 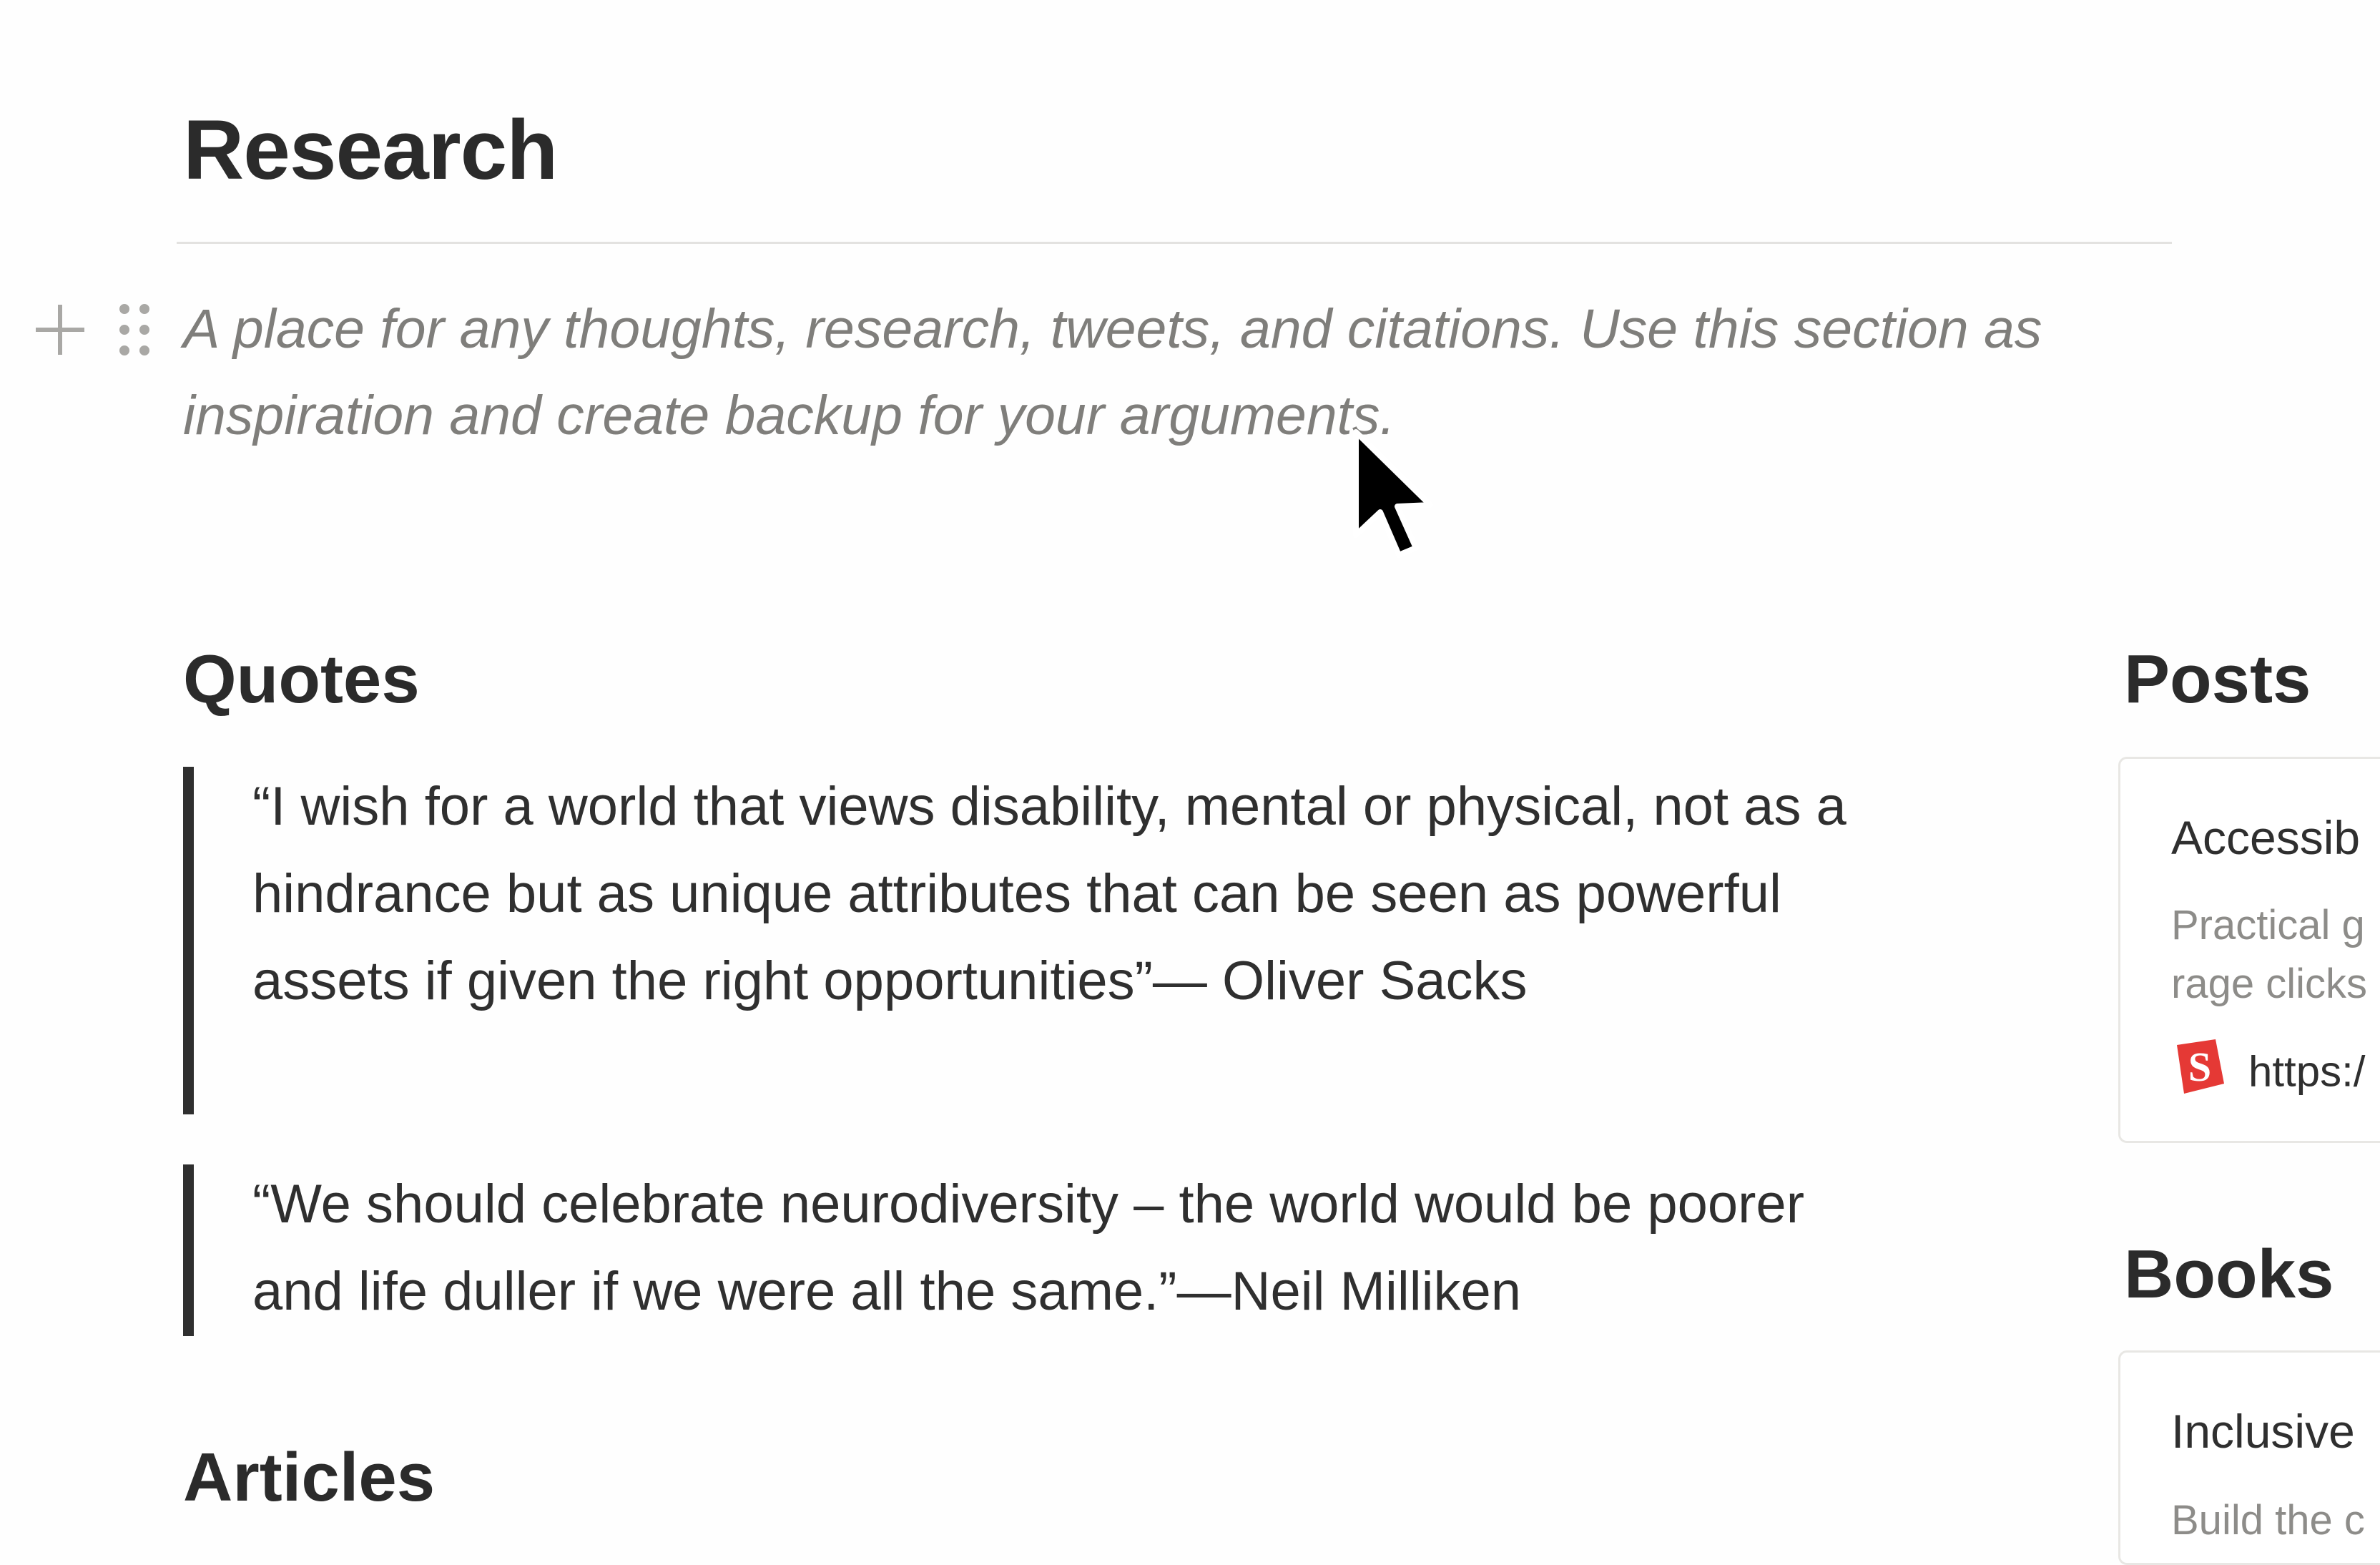 I want to click on card-title: Accessib, so click(x=2266, y=837).